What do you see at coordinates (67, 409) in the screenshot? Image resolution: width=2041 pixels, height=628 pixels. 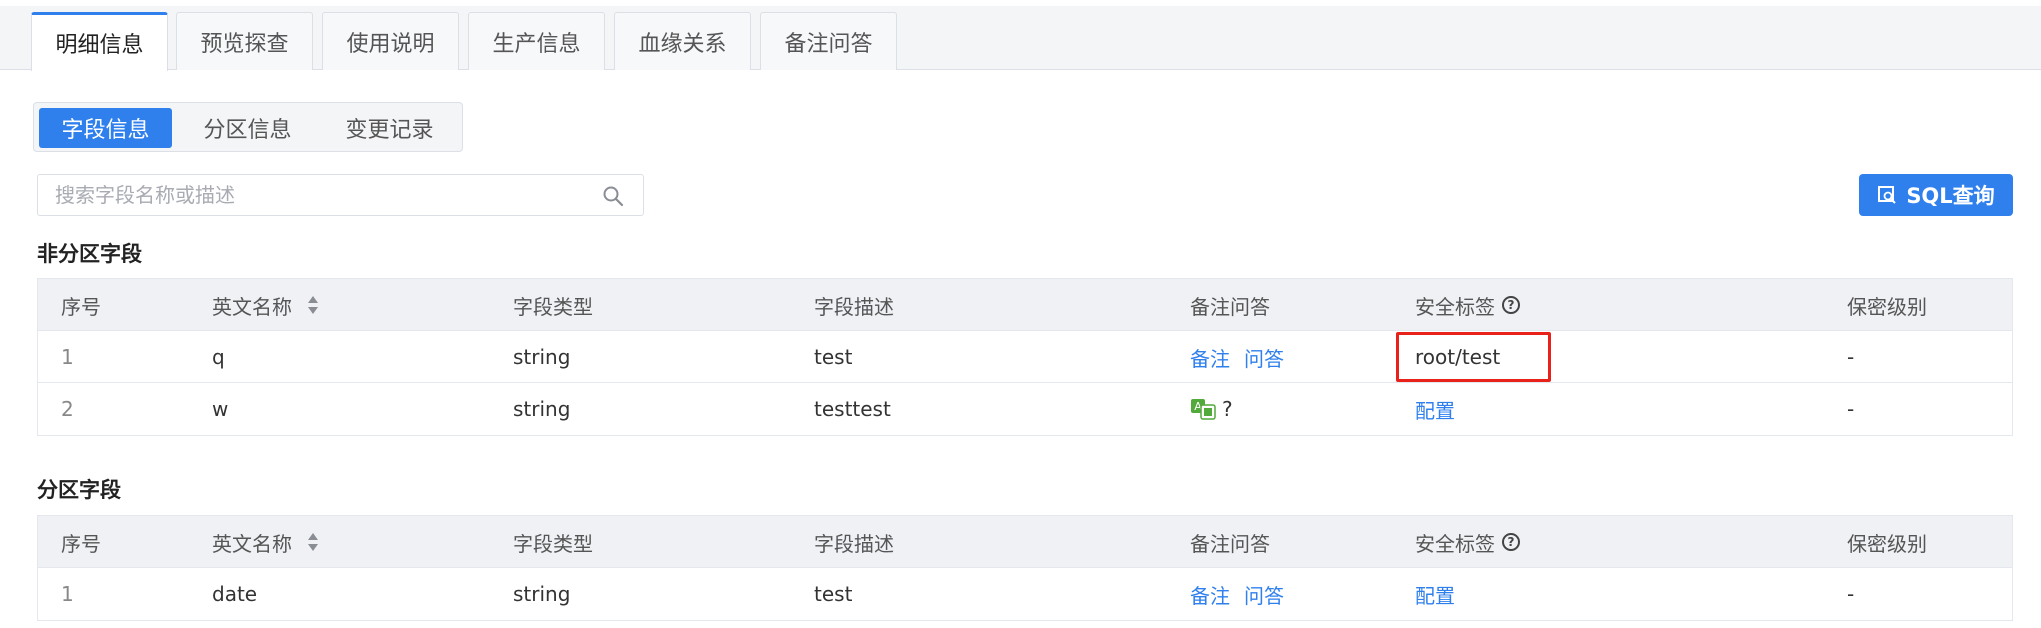 I see `row-index: 2` at bounding box center [67, 409].